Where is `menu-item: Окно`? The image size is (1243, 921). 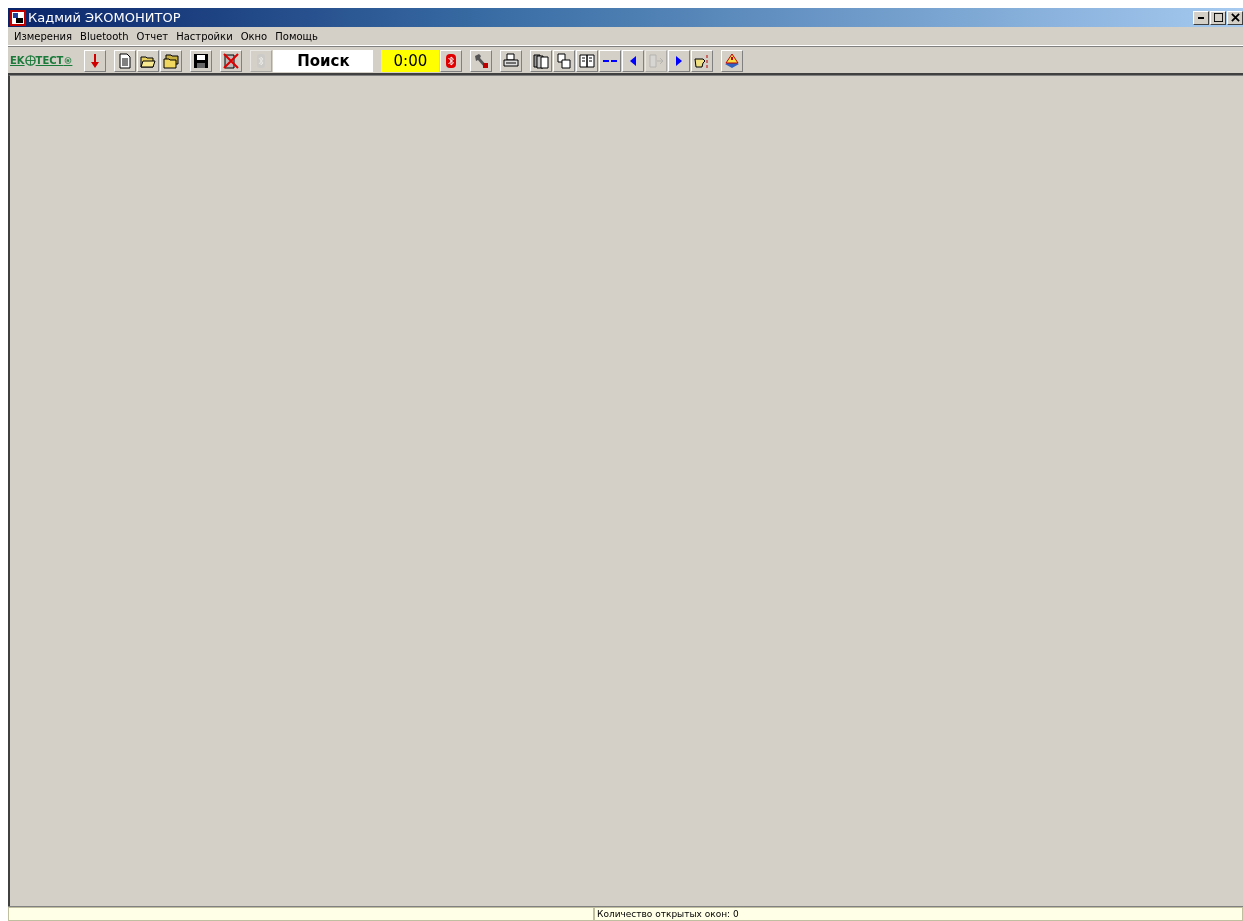
menu-item: Окно is located at coordinates (254, 36).